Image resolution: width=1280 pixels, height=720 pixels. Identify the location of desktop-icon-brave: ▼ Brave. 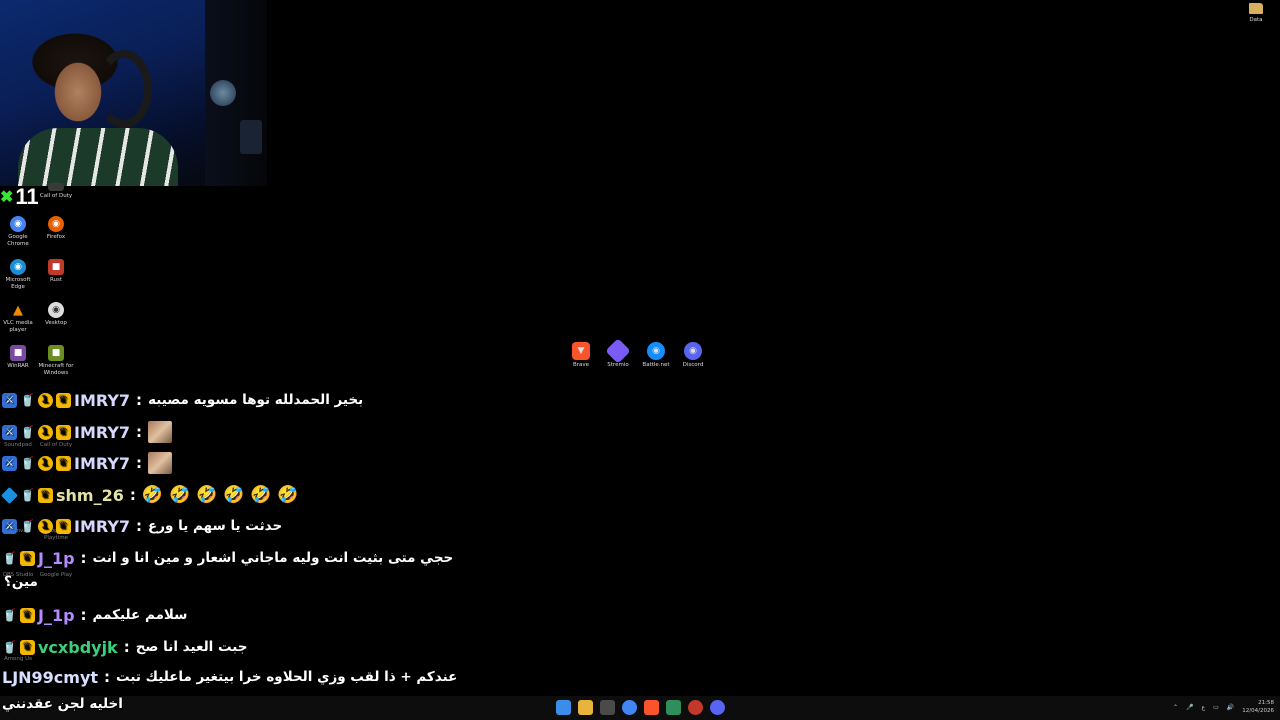
(581, 355).